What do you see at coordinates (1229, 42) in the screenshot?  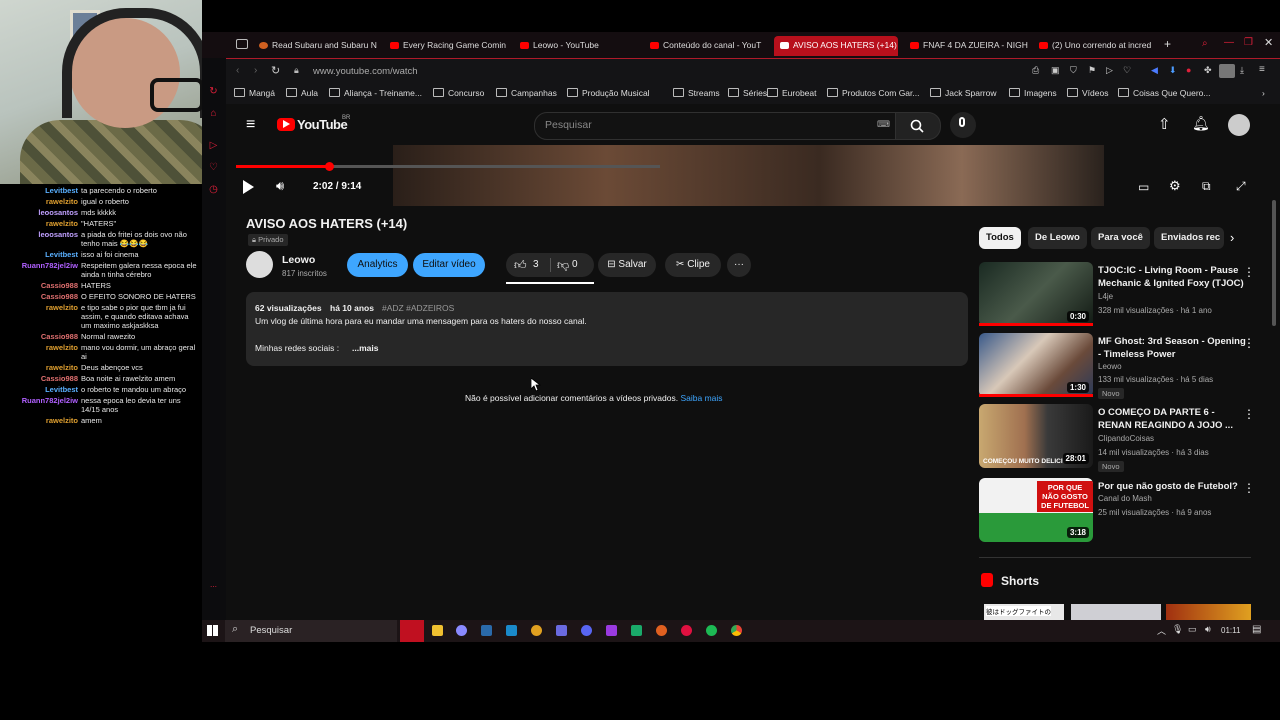 I see `minimize-icon: —` at bounding box center [1229, 42].